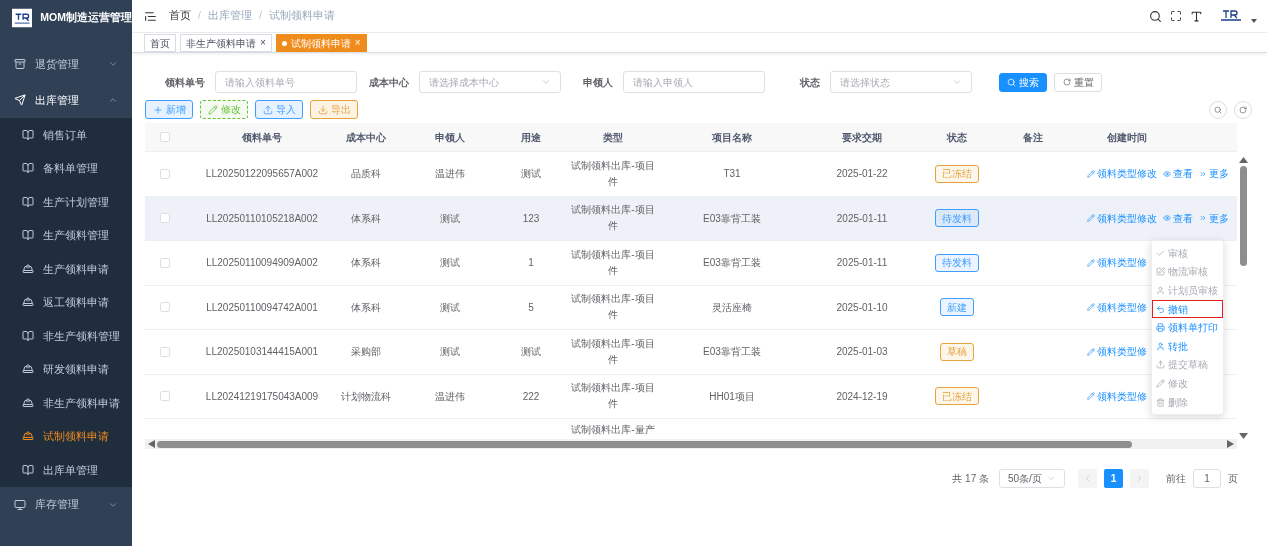  Describe the element at coordinates (150, 16) in the screenshot. I see `menu-icon` at that location.